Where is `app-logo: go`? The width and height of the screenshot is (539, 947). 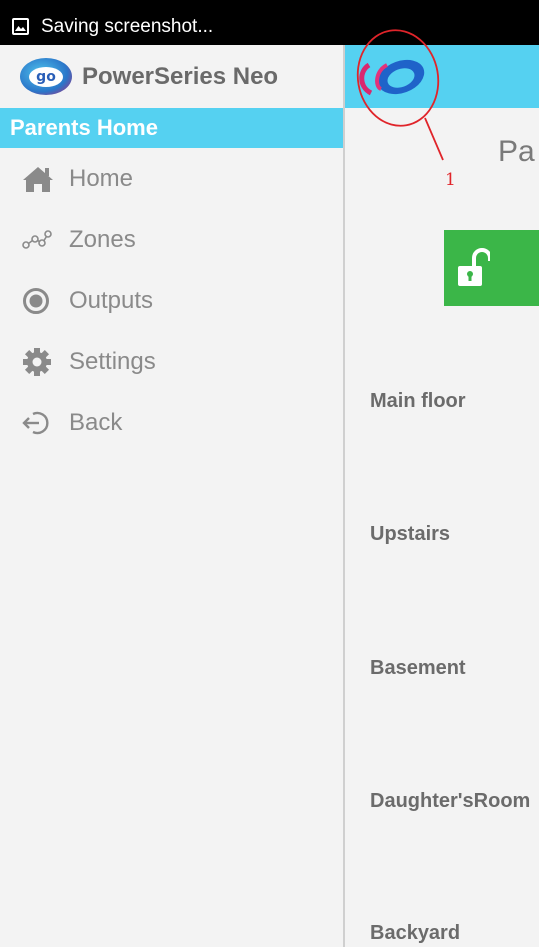 app-logo: go is located at coordinates (46, 76).